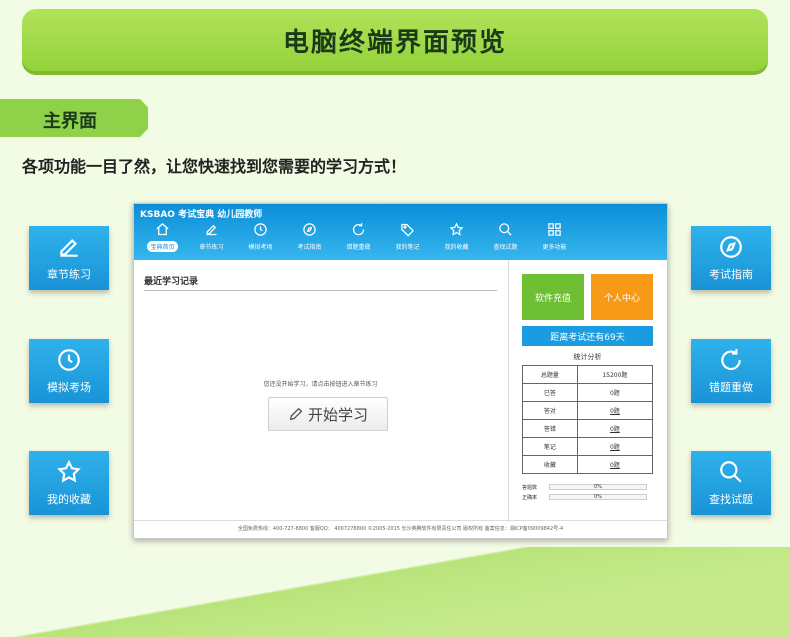 This screenshot has width=790, height=637. What do you see at coordinates (211, 239) in the screenshot?
I see `nav-item-chapter-practice: 章节练习` at bounding box center [211, 239].